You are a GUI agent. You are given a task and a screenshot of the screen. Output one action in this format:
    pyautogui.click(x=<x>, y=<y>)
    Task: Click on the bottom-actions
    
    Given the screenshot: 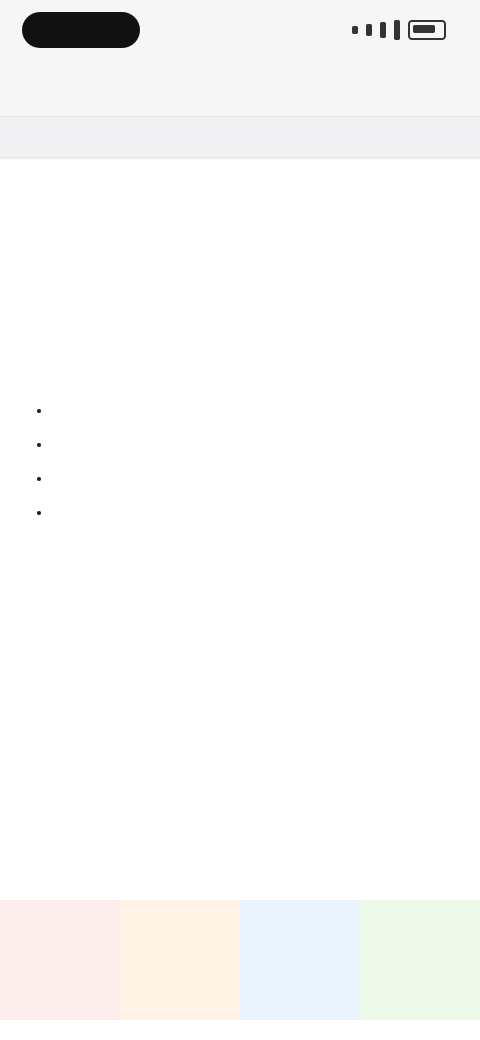 What is the action you would take?
    pyautogui.click(x=240, y=960)
    